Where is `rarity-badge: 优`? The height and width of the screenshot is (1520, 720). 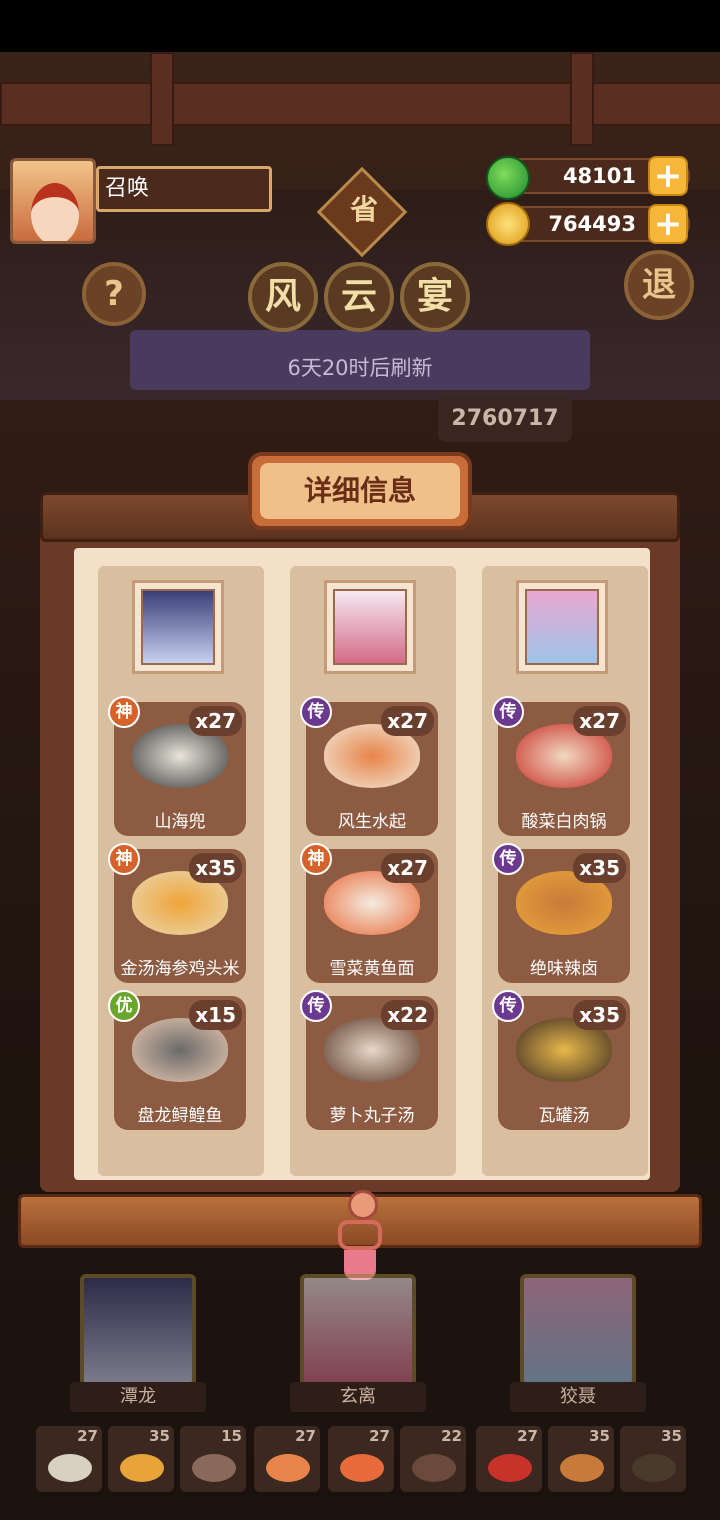
rarity-badge: 优 is located at coordinates (124, 1006).